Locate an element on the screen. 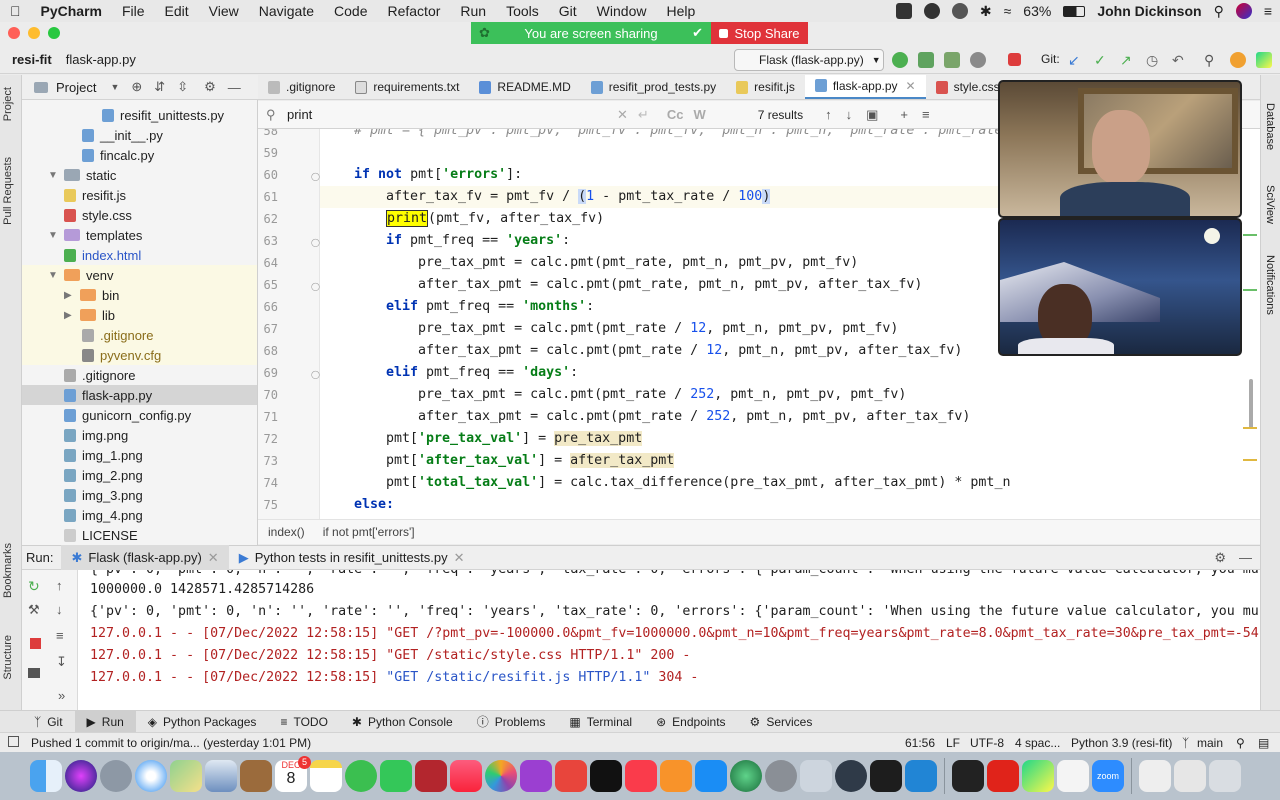 The width and height of the screenshot is (1280, 800). app-menu: PyCharm is located at coordinates (71, 11).